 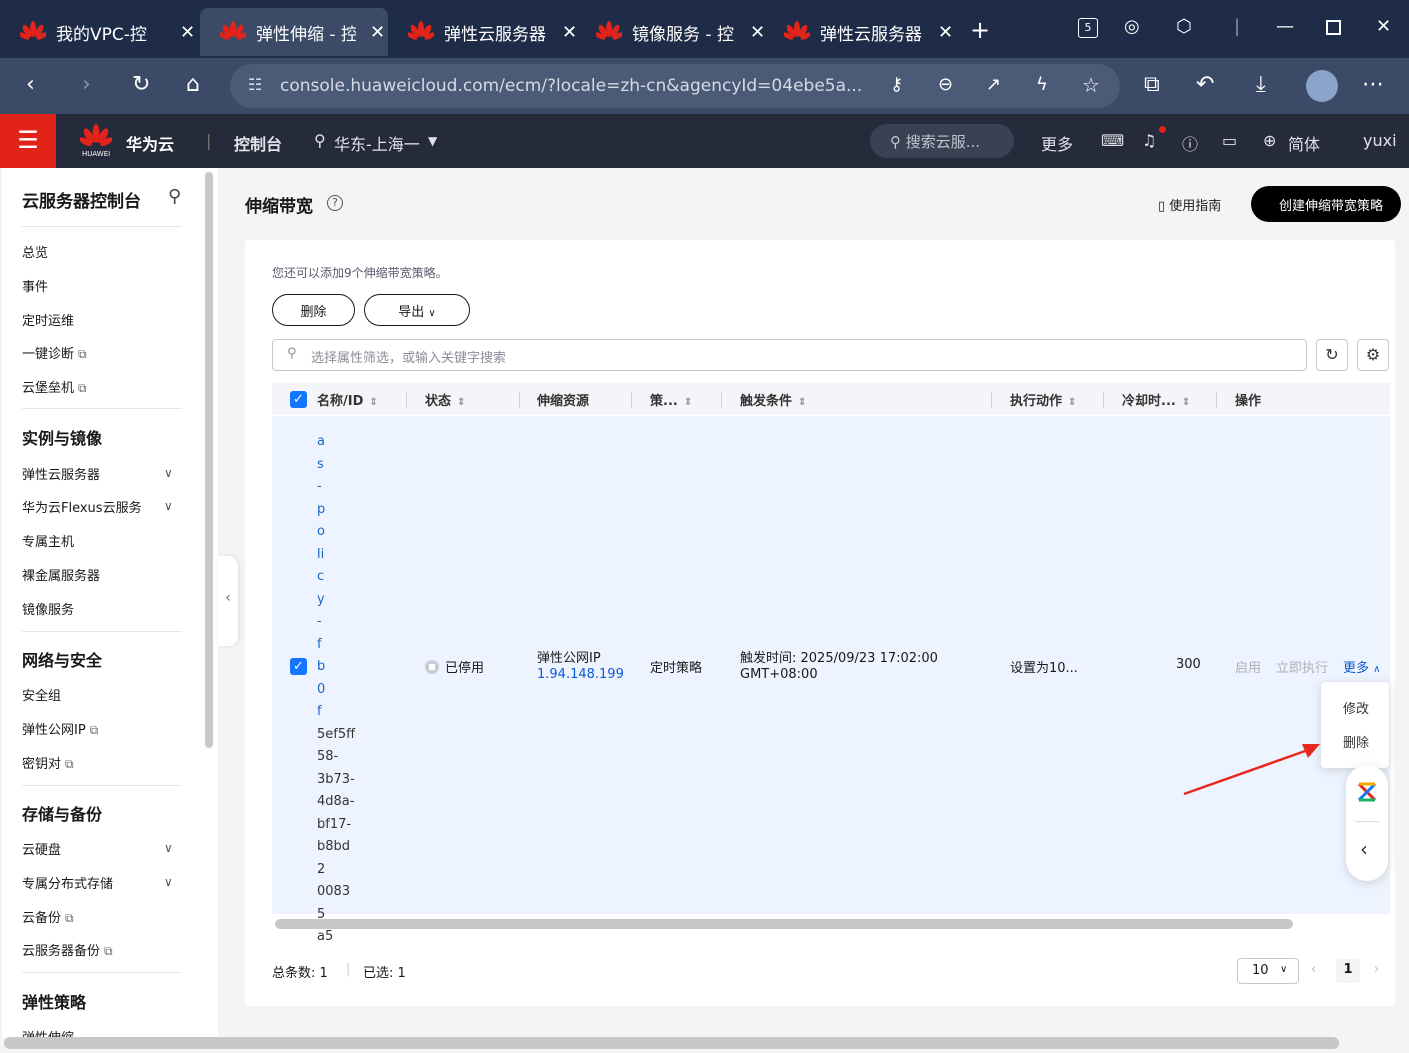 What do you see at coordinates (945, 84) in the screenshot?
I see `zoom-icon: ⊖` at bounding box center [945, 84].